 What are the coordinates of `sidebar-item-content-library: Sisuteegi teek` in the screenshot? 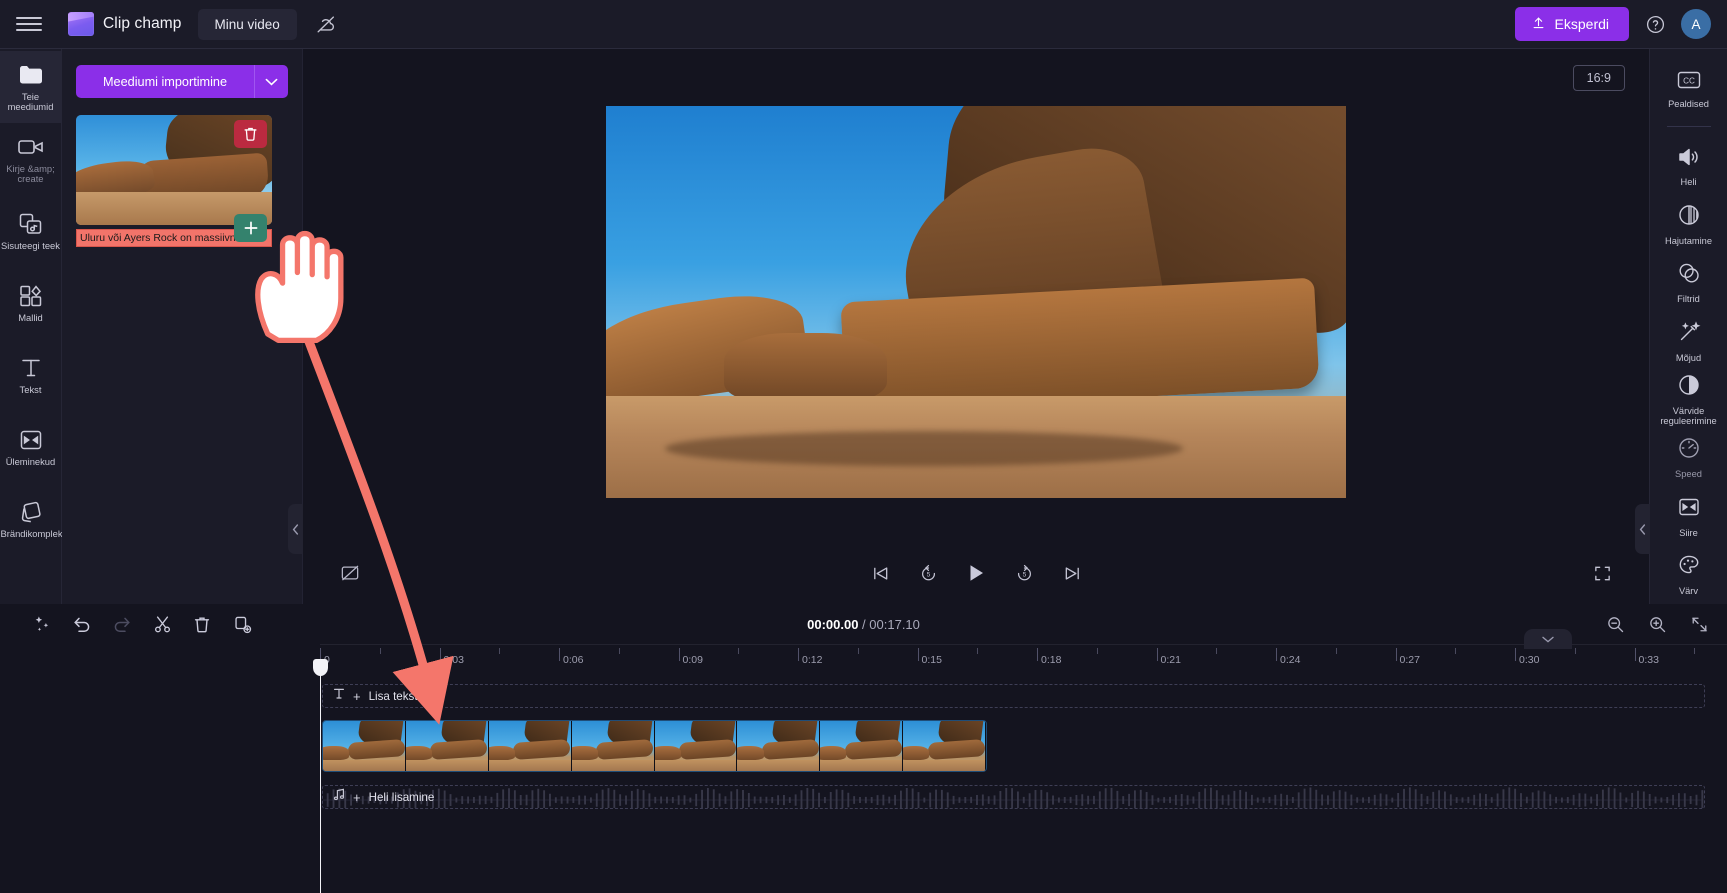 It's located at (30, 231).